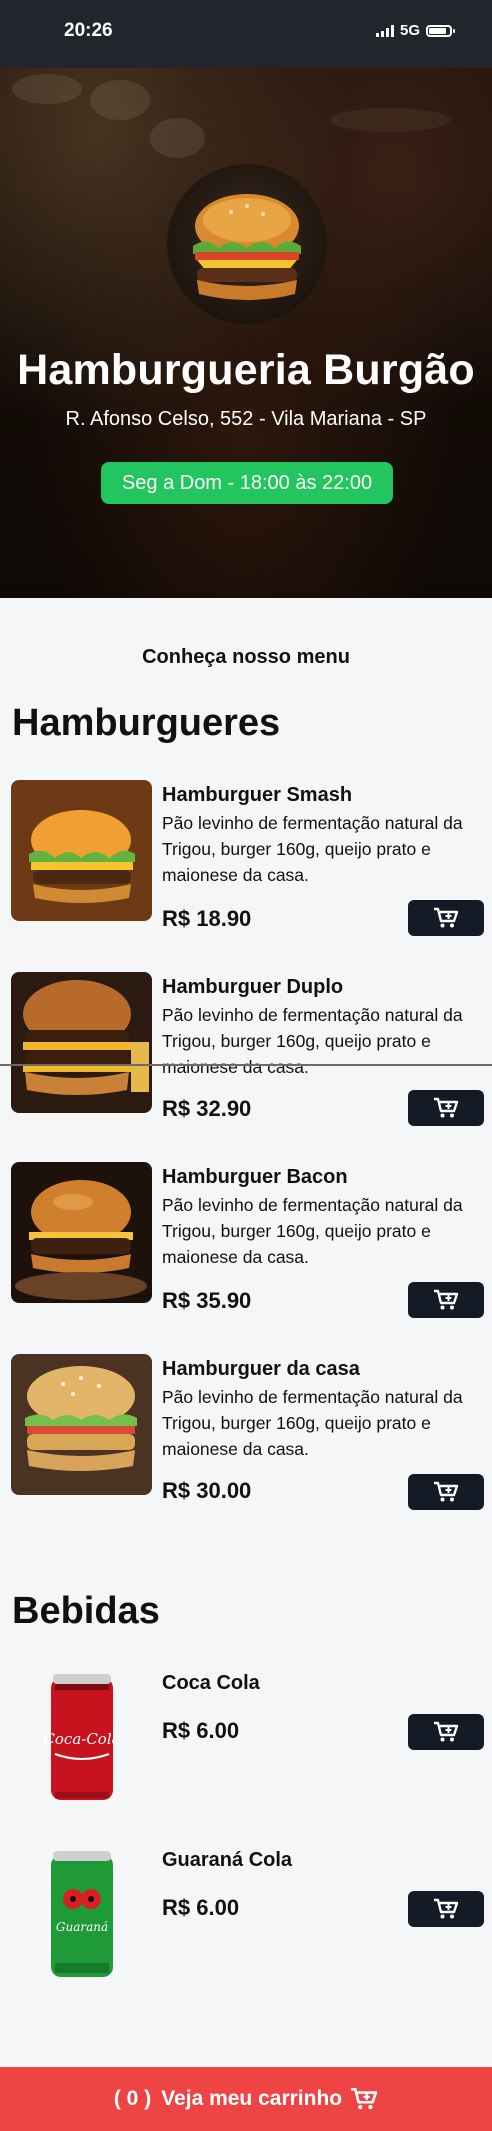 The width and height of the screenshot is (492, 2131). What do you see at coordinates (252, 2098) in the screenshot?
I see `view-cart-label: Veja meu carrinho` at bounding box center [252, 2098].